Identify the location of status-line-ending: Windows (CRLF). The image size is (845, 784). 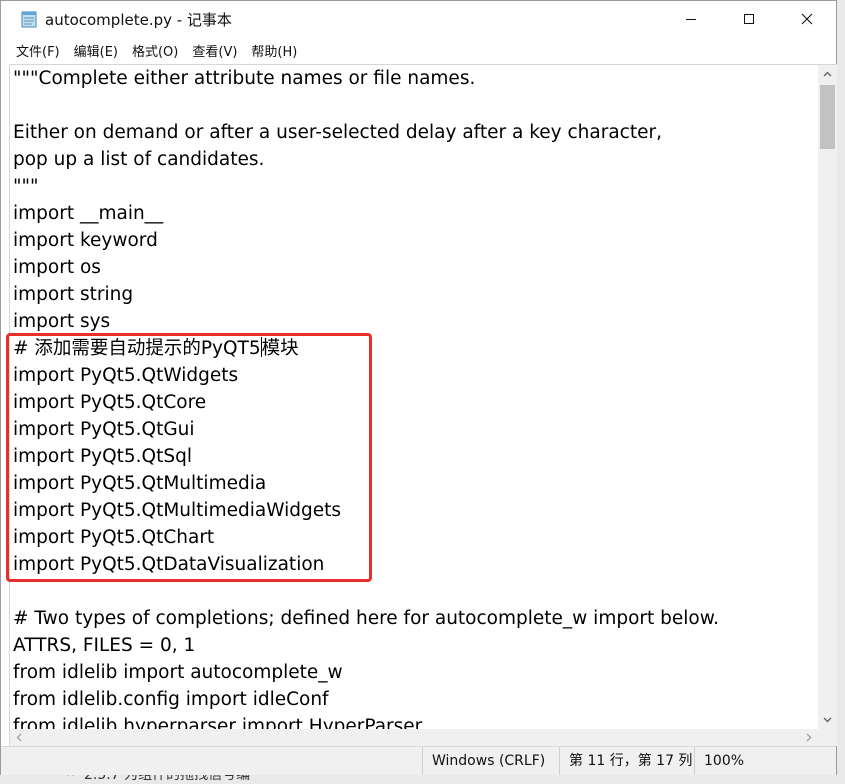
(490, 761).